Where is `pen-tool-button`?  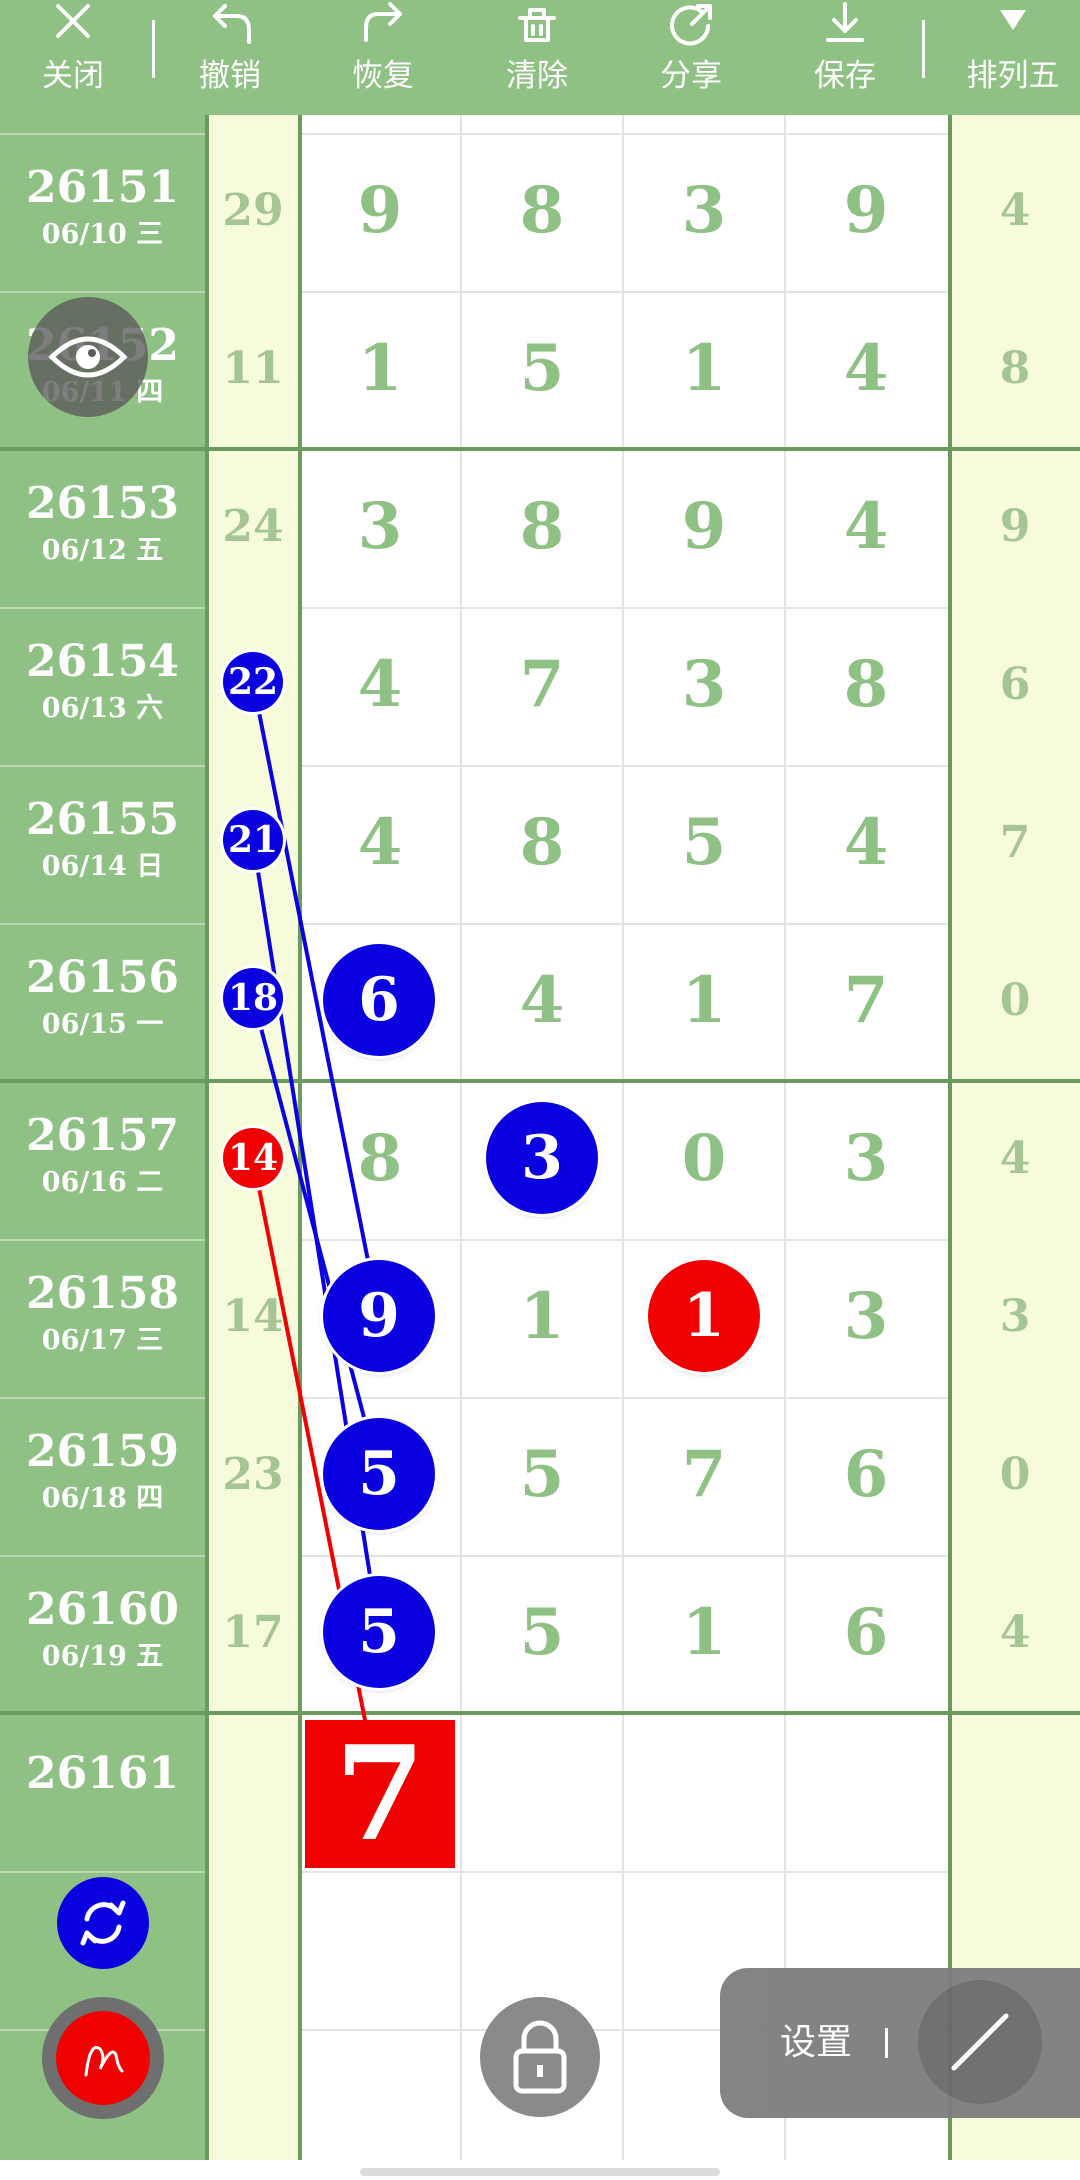 pen-tool-button is located at coordinates (103, 2058).